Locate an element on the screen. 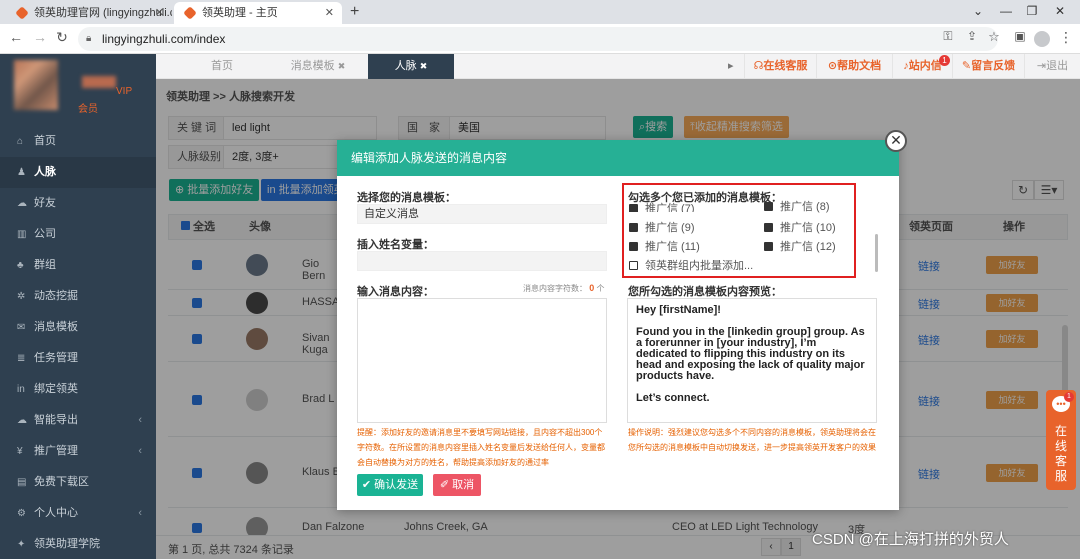 This screenshot has height=560, width=1080. window-close-icon: ✕ is located at coordinates (1060, 11).